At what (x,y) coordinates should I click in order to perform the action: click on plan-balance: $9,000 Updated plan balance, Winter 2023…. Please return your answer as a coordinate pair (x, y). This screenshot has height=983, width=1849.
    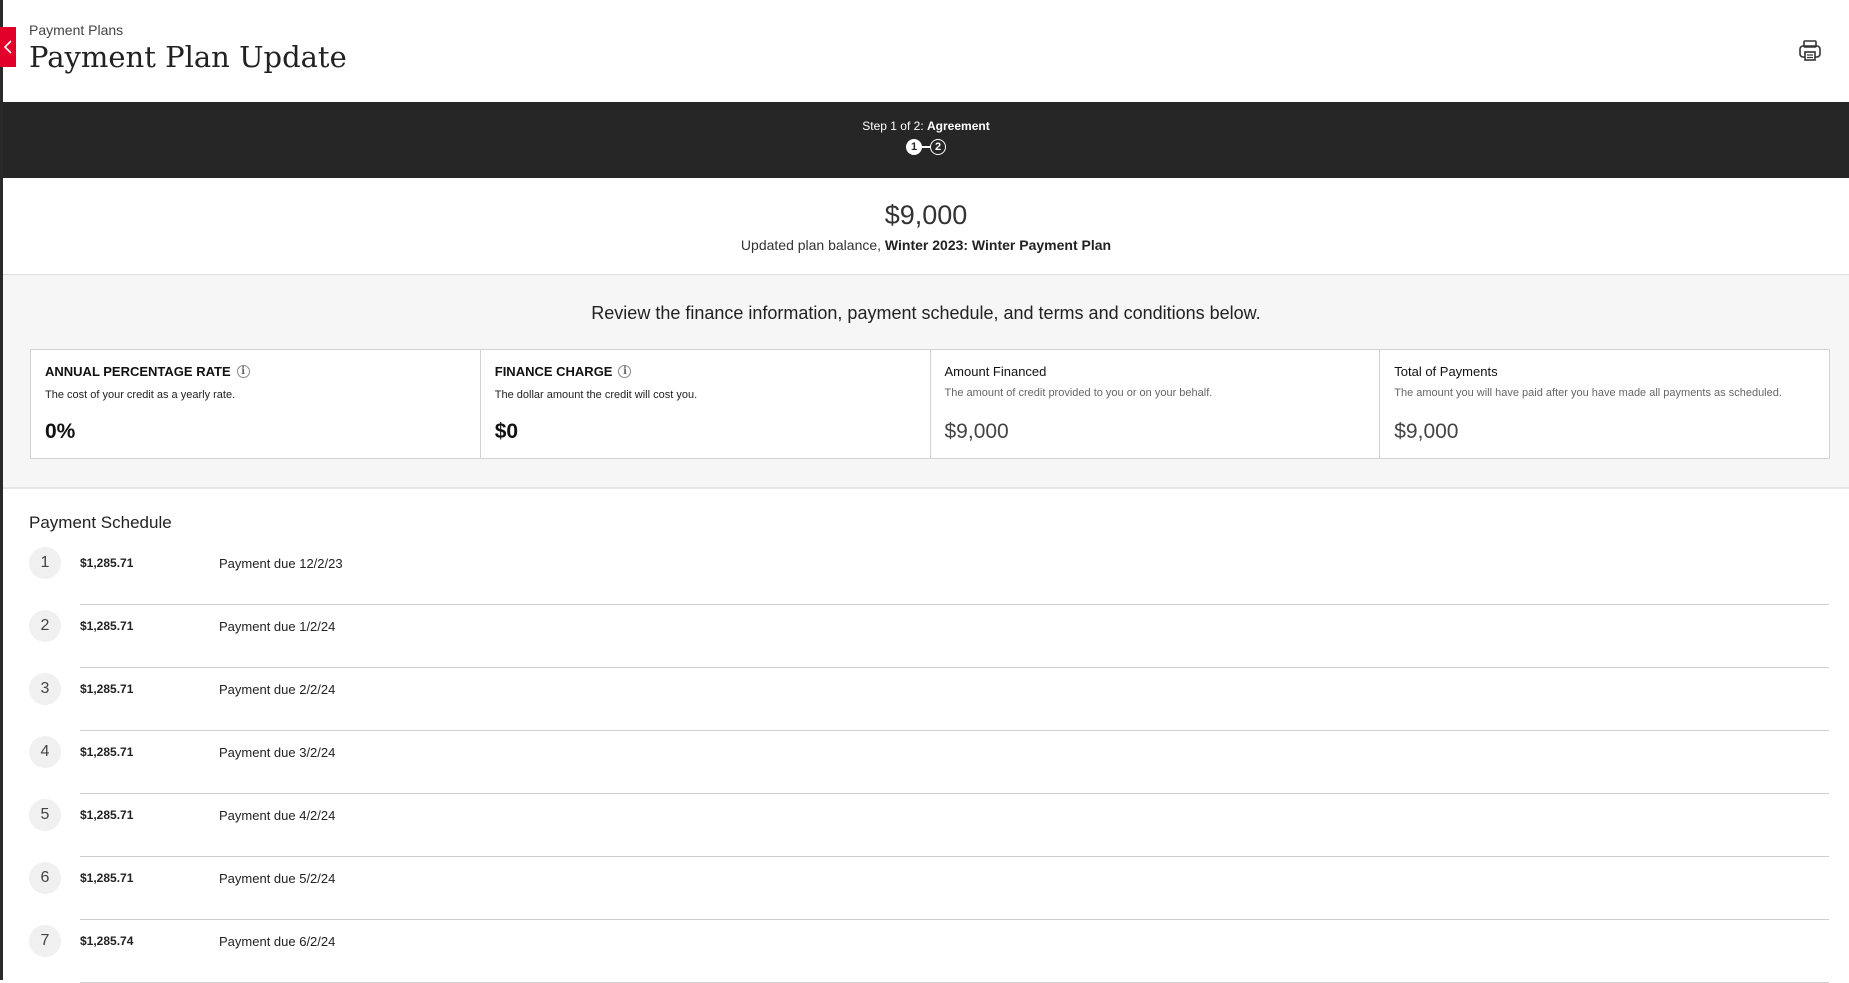
    Looking at the image, I should click on (926, 226).